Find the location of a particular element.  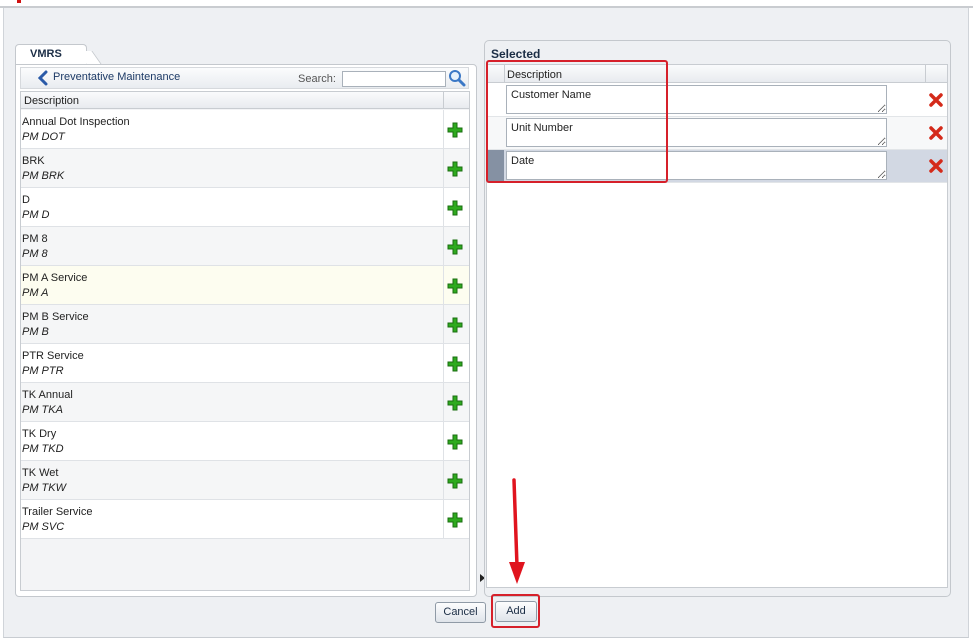

item-name: TK Dry is located at coordinates (39, 434).